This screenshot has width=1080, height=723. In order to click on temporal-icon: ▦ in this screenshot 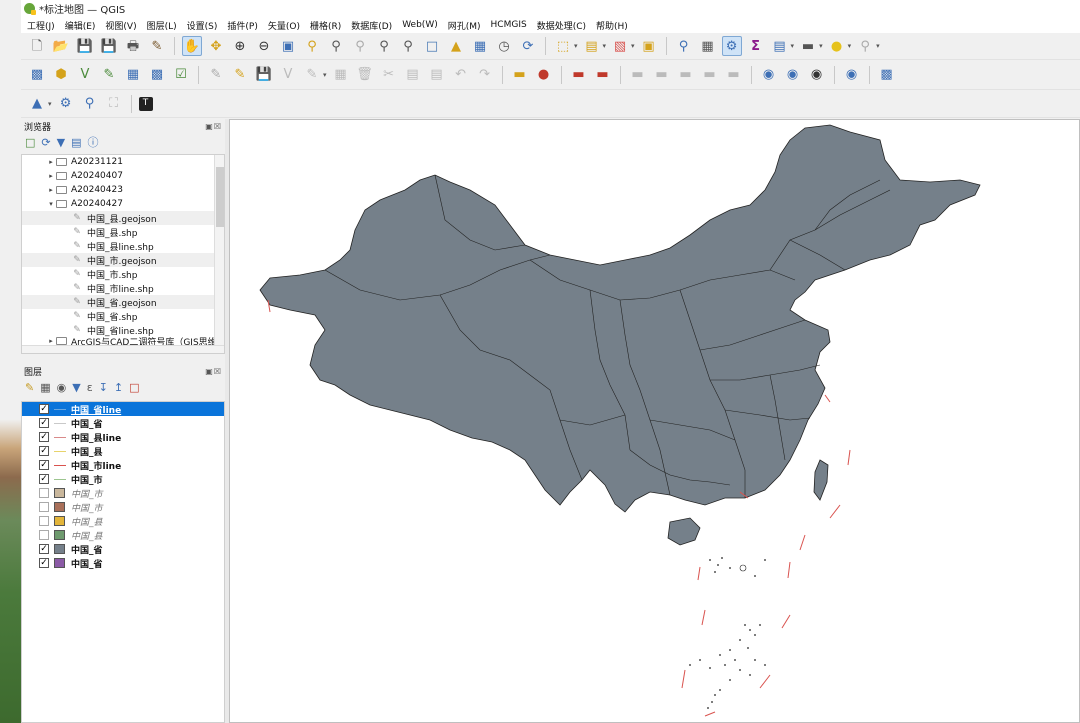, I will do `click(480, 46)`.